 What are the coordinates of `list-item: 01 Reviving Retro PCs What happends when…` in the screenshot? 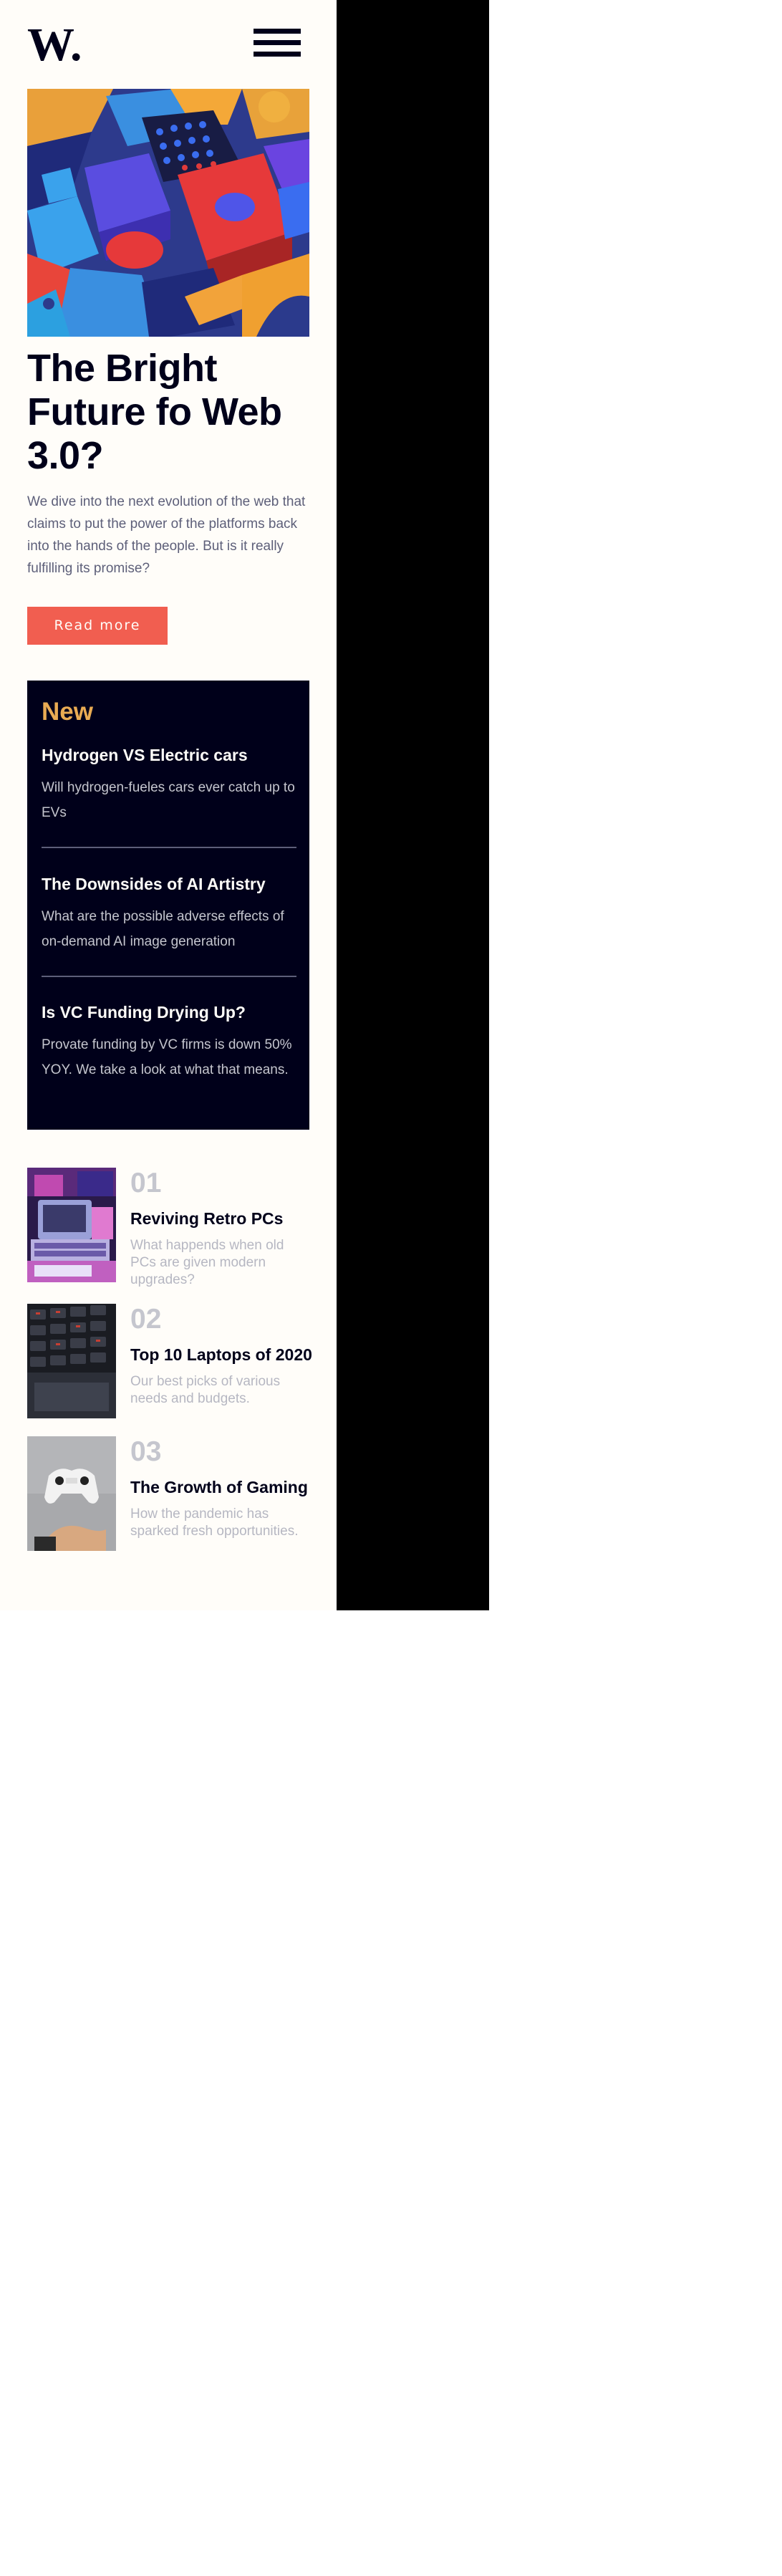 It's located at (168, 1227).